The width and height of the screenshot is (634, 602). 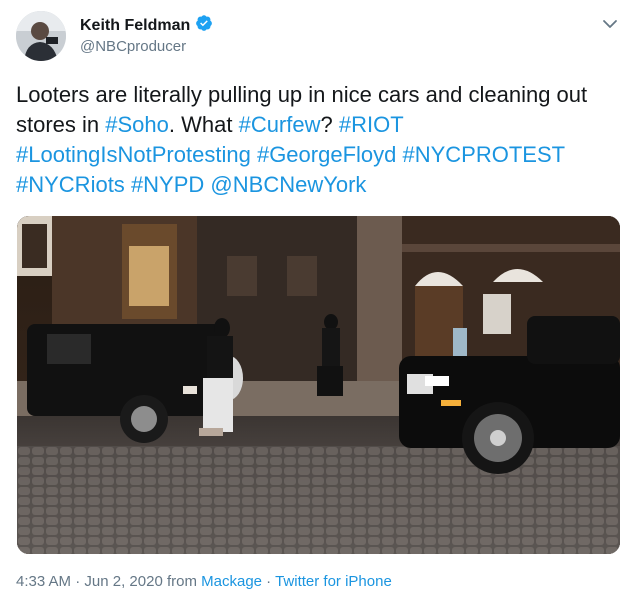 I want to click on hashtag-curfew: #Curfew, so click(x=280, y=124).